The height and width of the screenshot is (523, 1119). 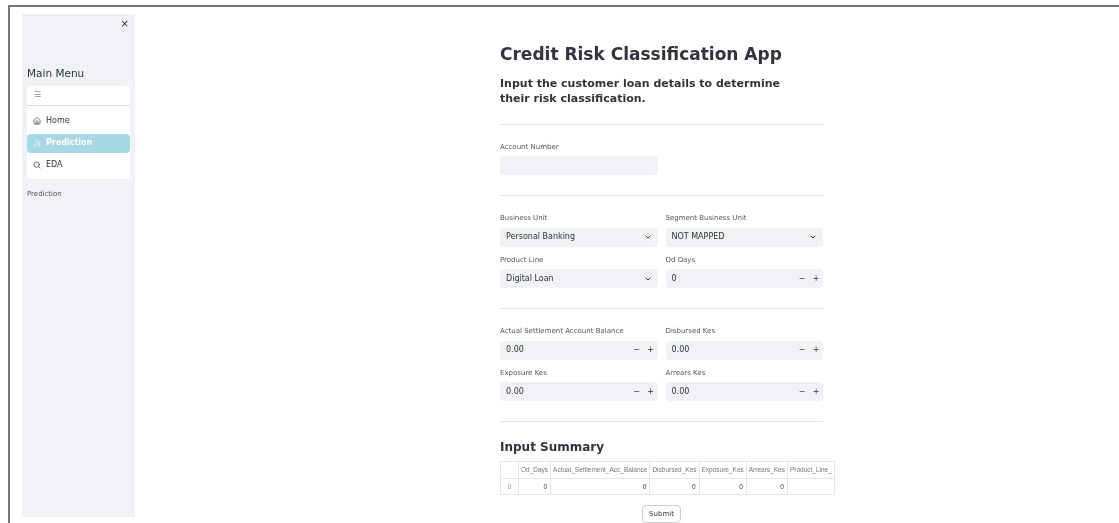 I want to click on house-icon, so click(x=37, y=121).